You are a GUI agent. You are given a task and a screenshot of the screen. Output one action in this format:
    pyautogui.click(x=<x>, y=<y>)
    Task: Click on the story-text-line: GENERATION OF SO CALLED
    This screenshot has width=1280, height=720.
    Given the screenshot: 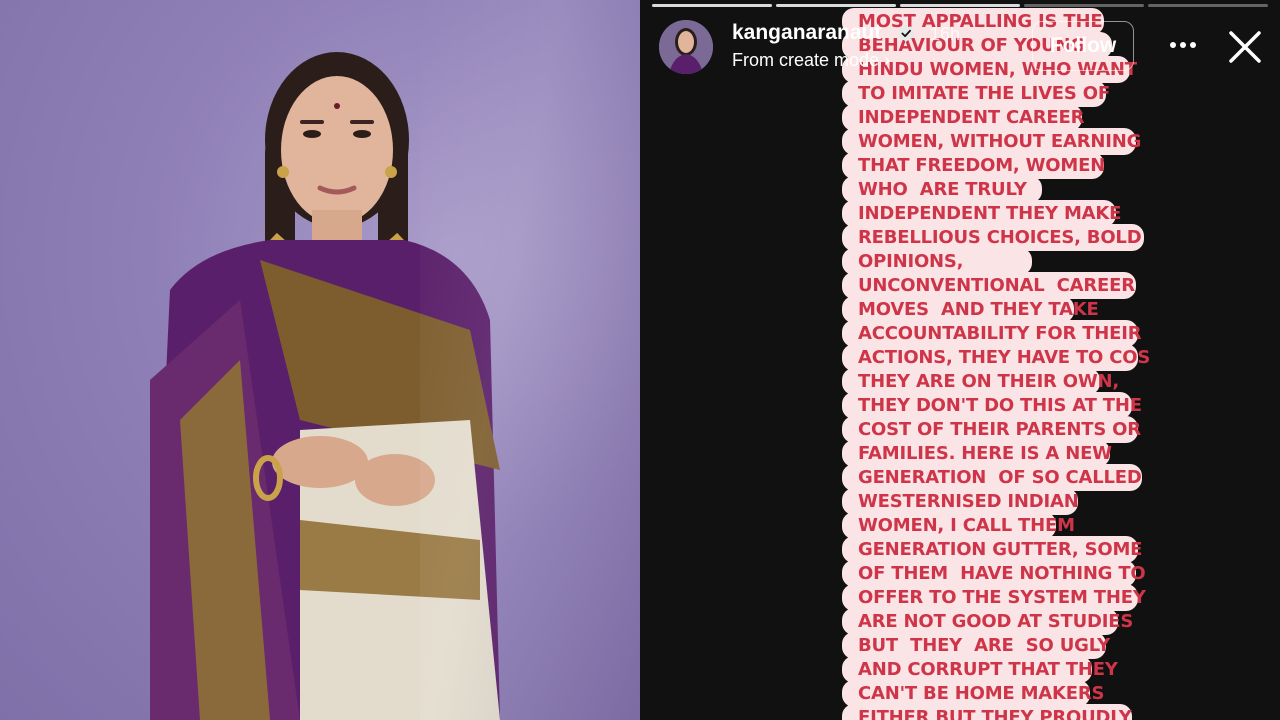 What is the action you would take?
    pyautogui.click(x=992, y=477)
    